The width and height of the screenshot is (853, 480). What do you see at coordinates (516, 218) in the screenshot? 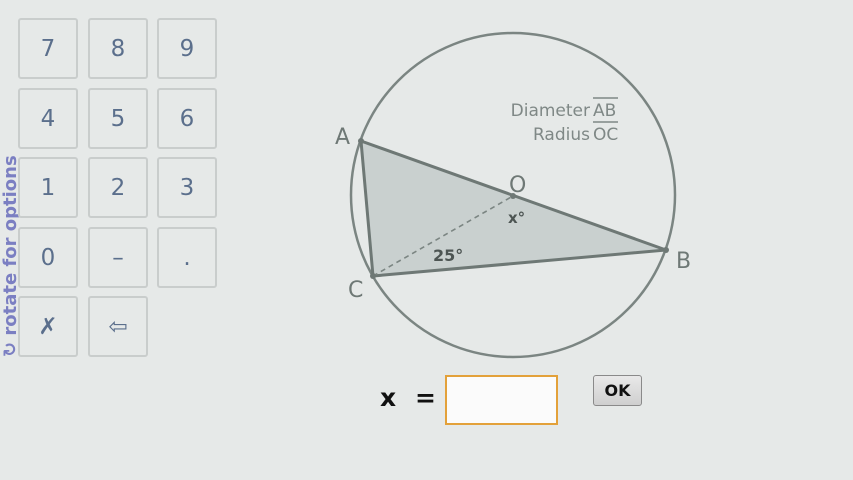
I see `angle-o-label: x°` at bounding box center [516, 218].